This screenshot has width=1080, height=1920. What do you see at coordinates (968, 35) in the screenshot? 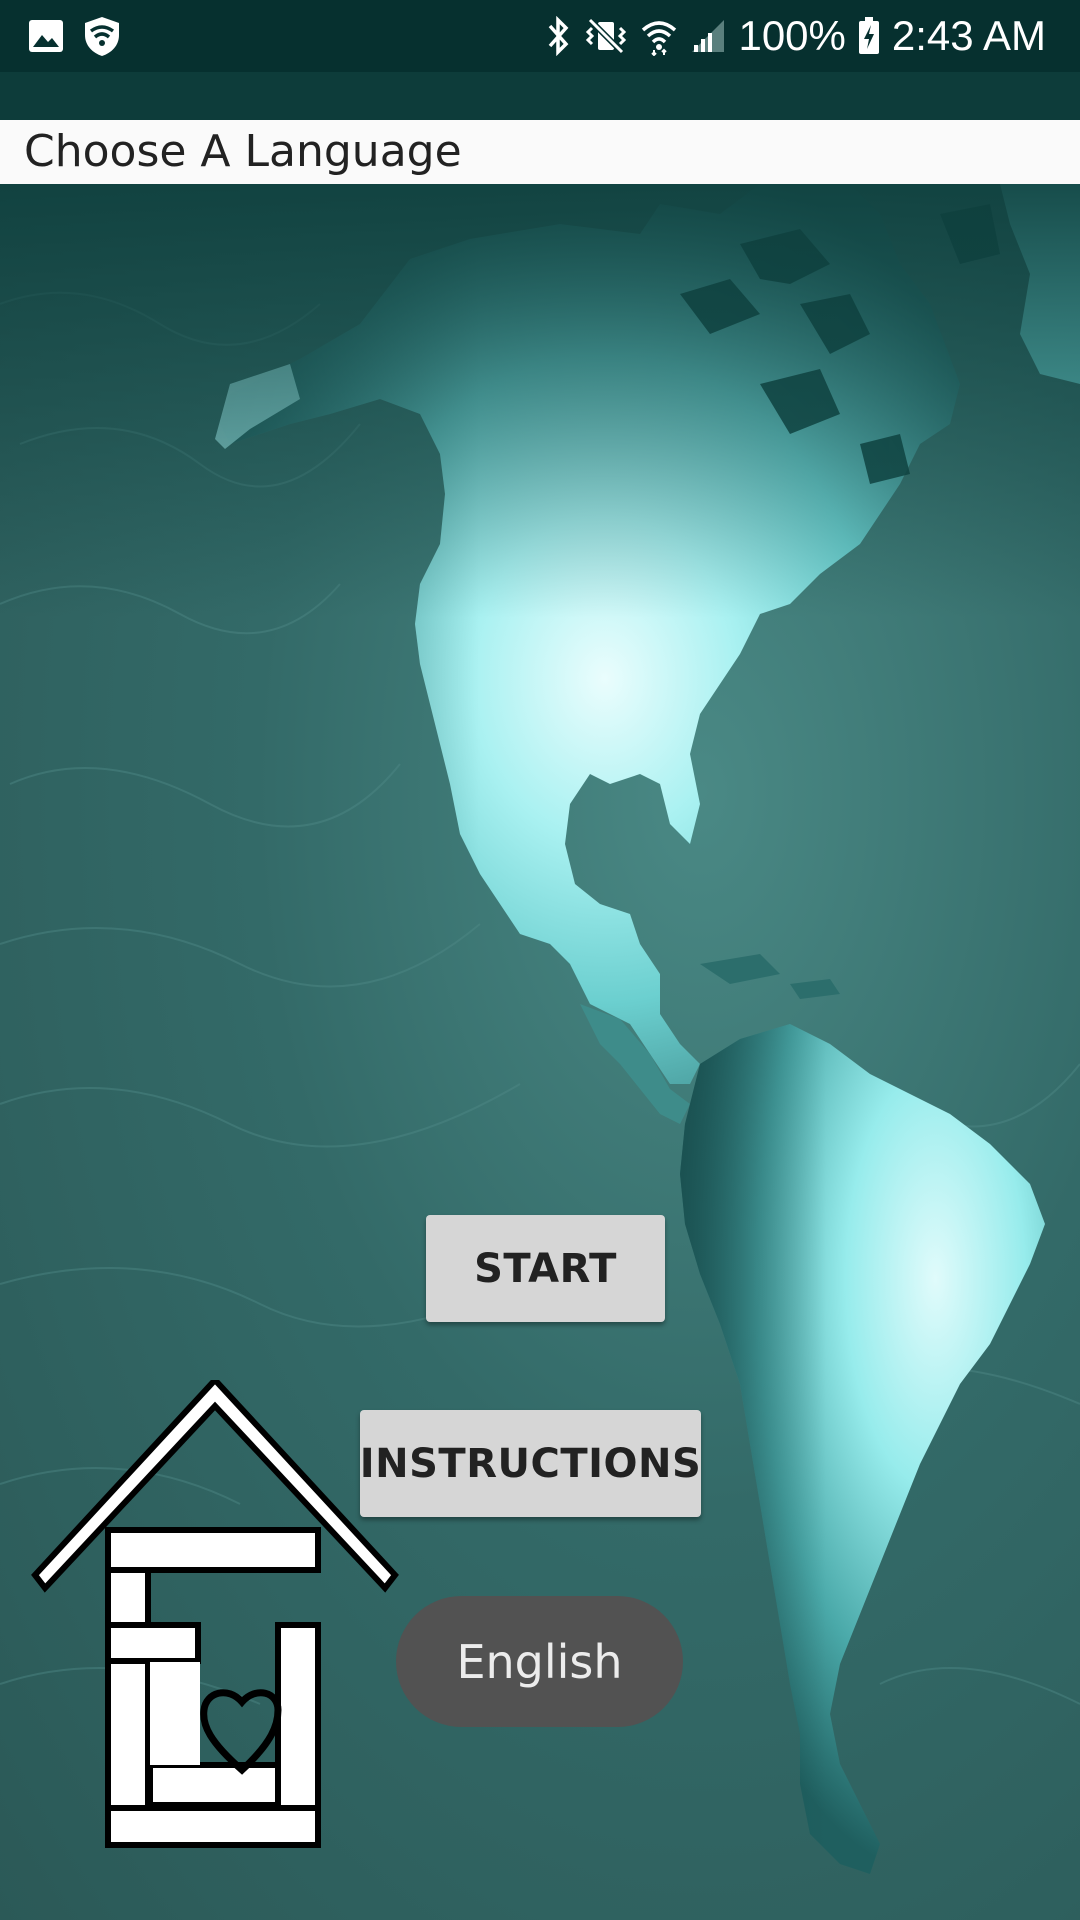
I see `clock: 2:43 AM` at bounding box center [968, 35].